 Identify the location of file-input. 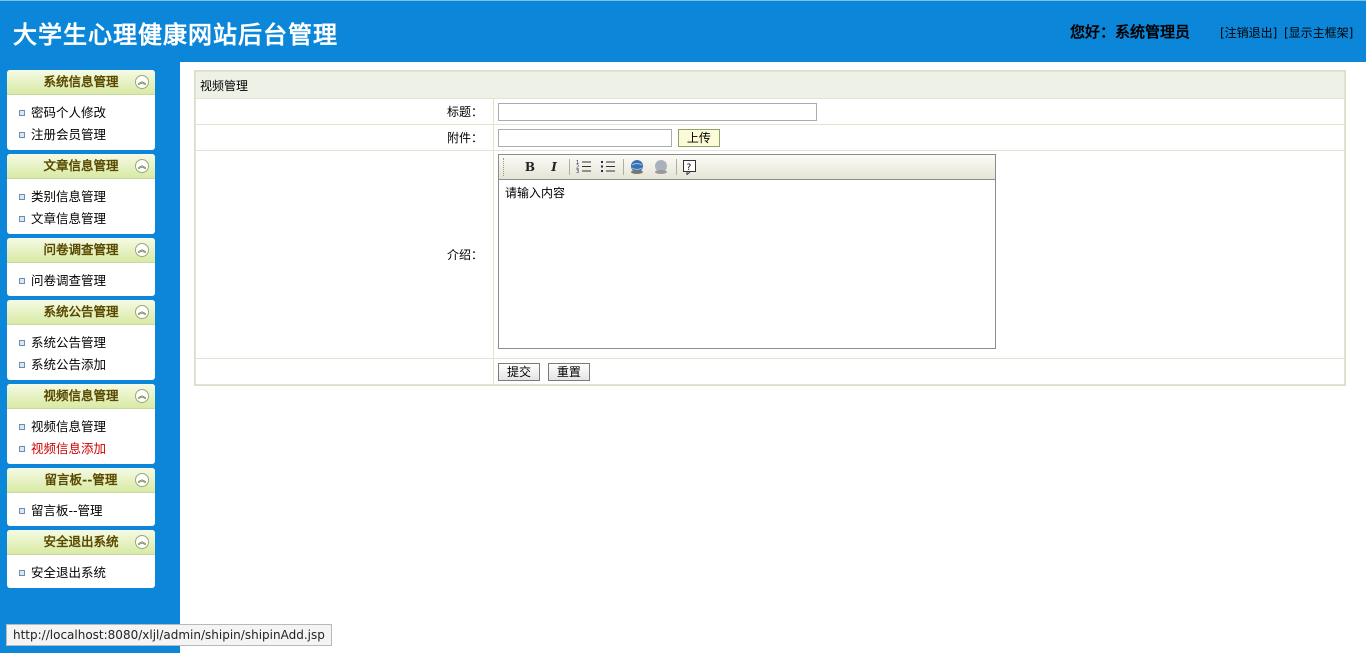
(585, 137).